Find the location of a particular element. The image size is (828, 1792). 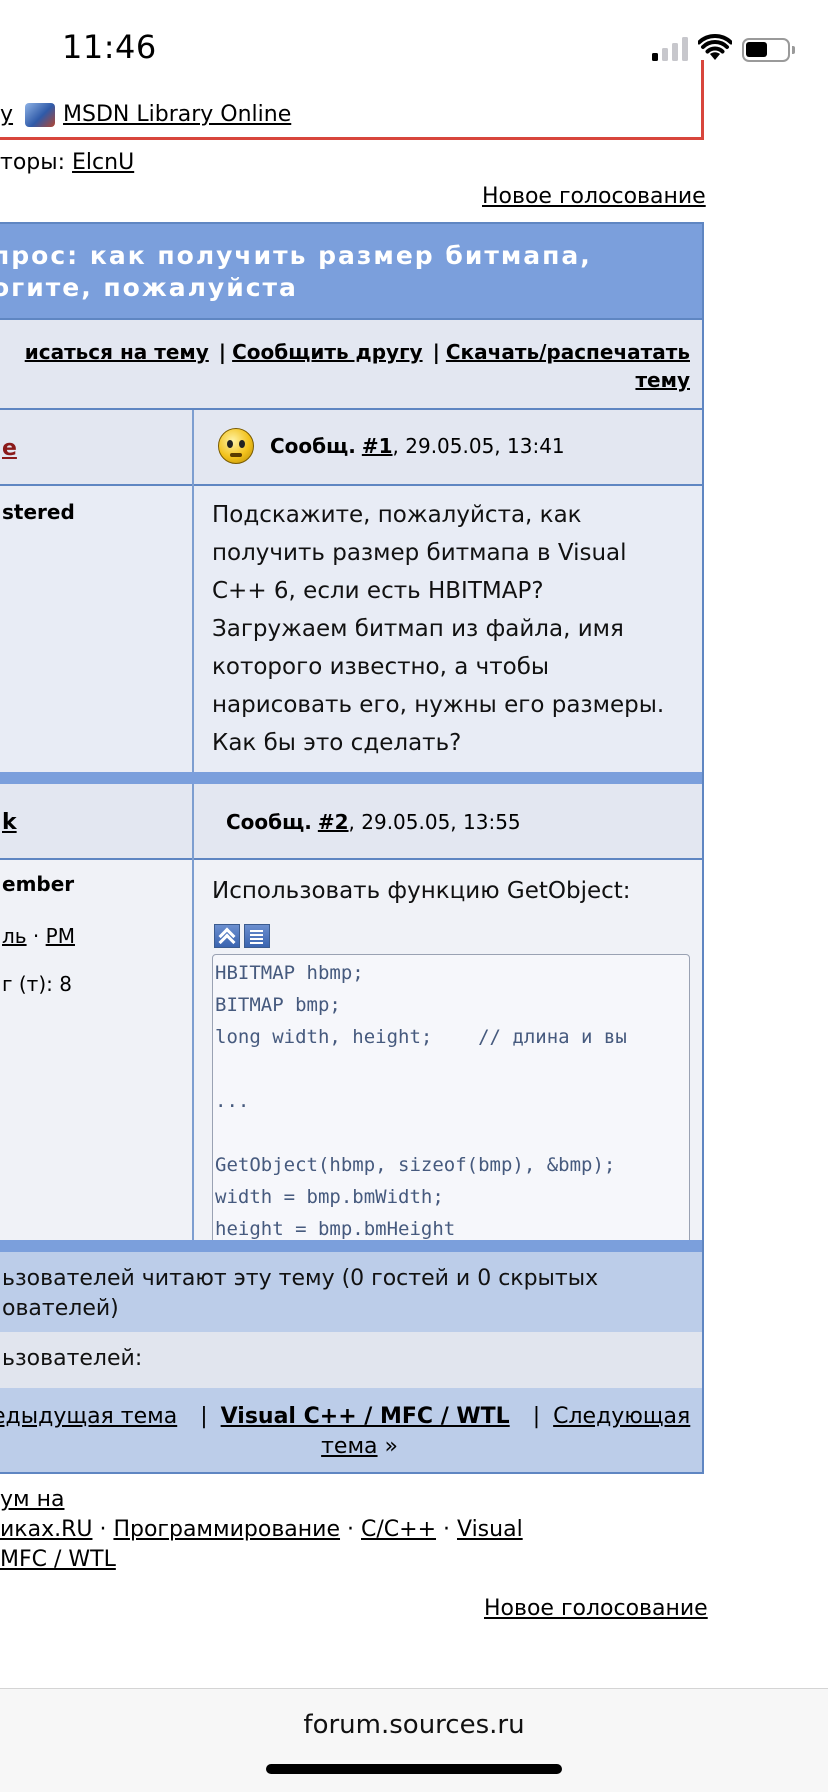

pm-link: PM is located at coordinates (60, 936).